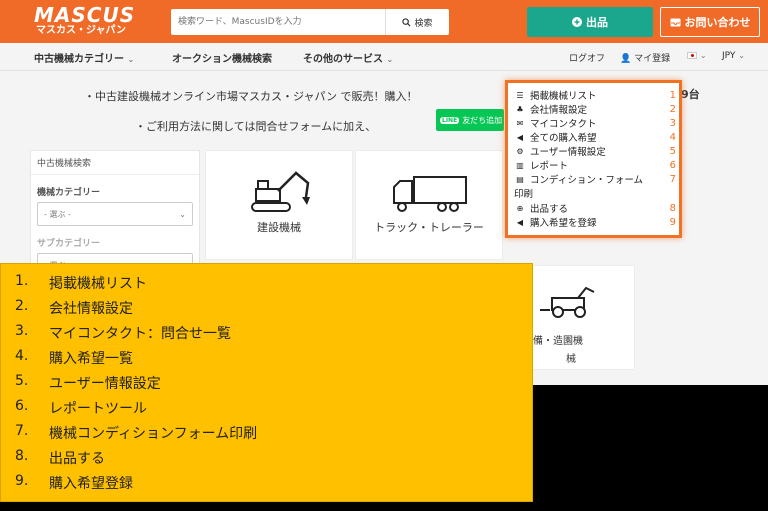  What do you see at coordinates (115, 163) in the screenshot?
I see `search-panel-title: 中古機械検索` at bounding box center [115, 163].